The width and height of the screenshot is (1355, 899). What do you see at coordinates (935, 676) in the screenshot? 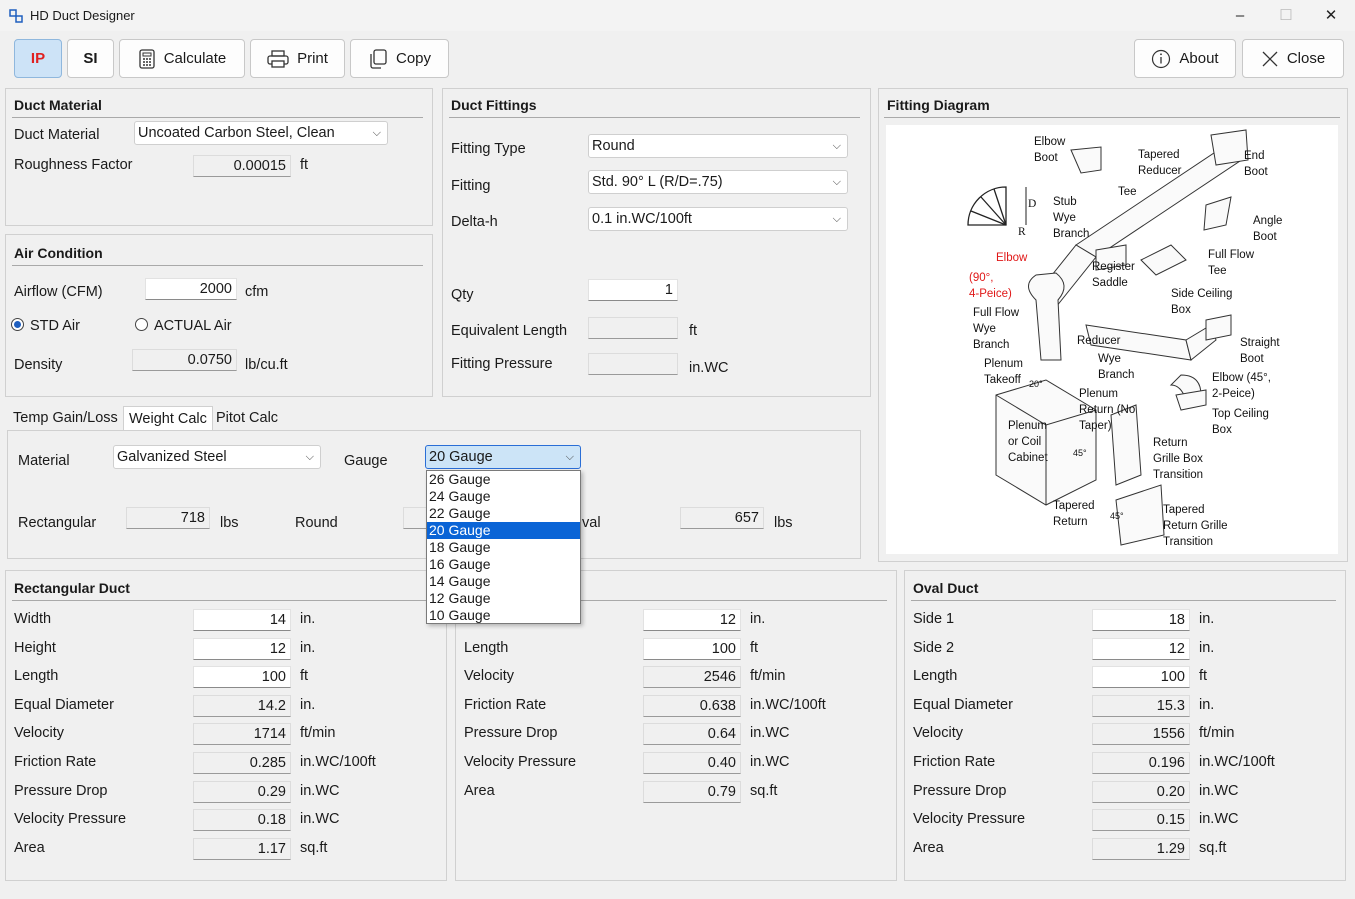
I see `oval-row-label: Length` at bounding box center [935, 676].